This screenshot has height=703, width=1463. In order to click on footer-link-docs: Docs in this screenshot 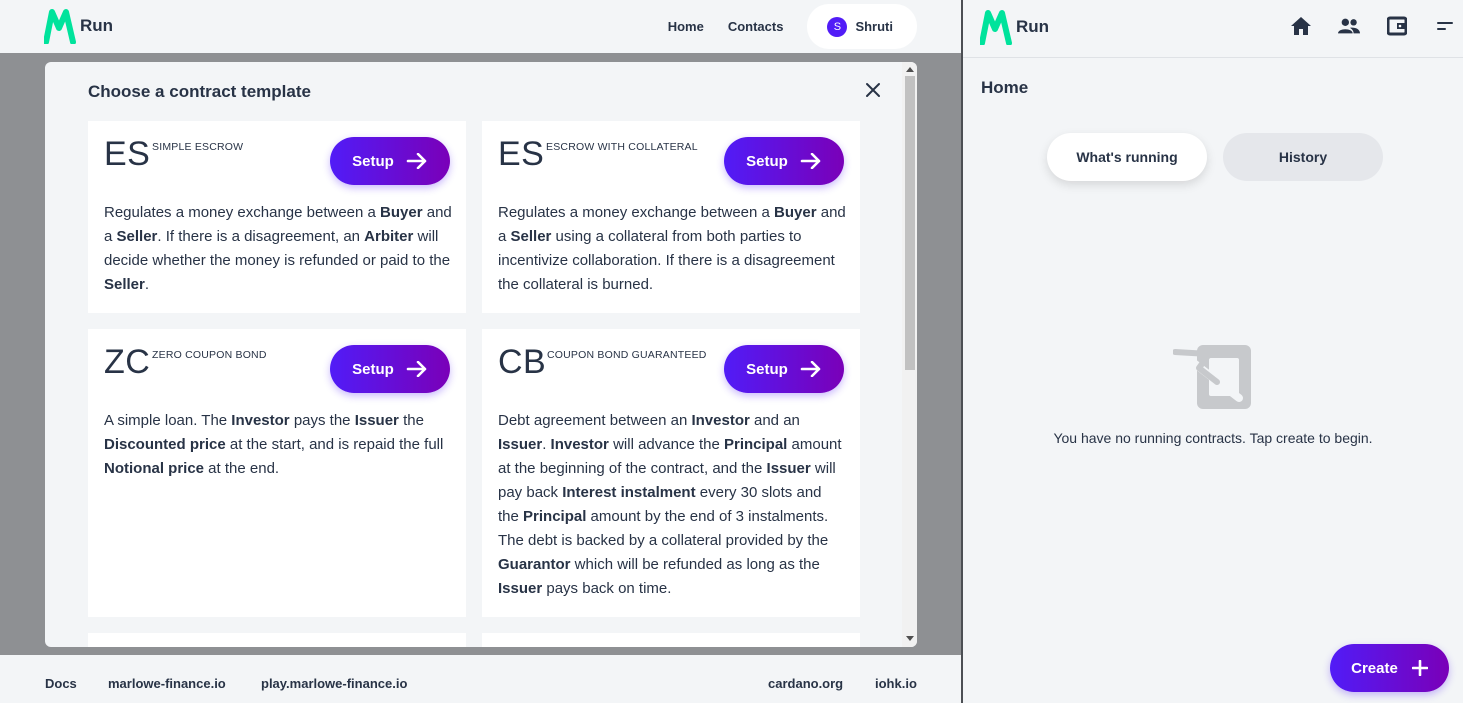, I will do `click(61, 683)`.